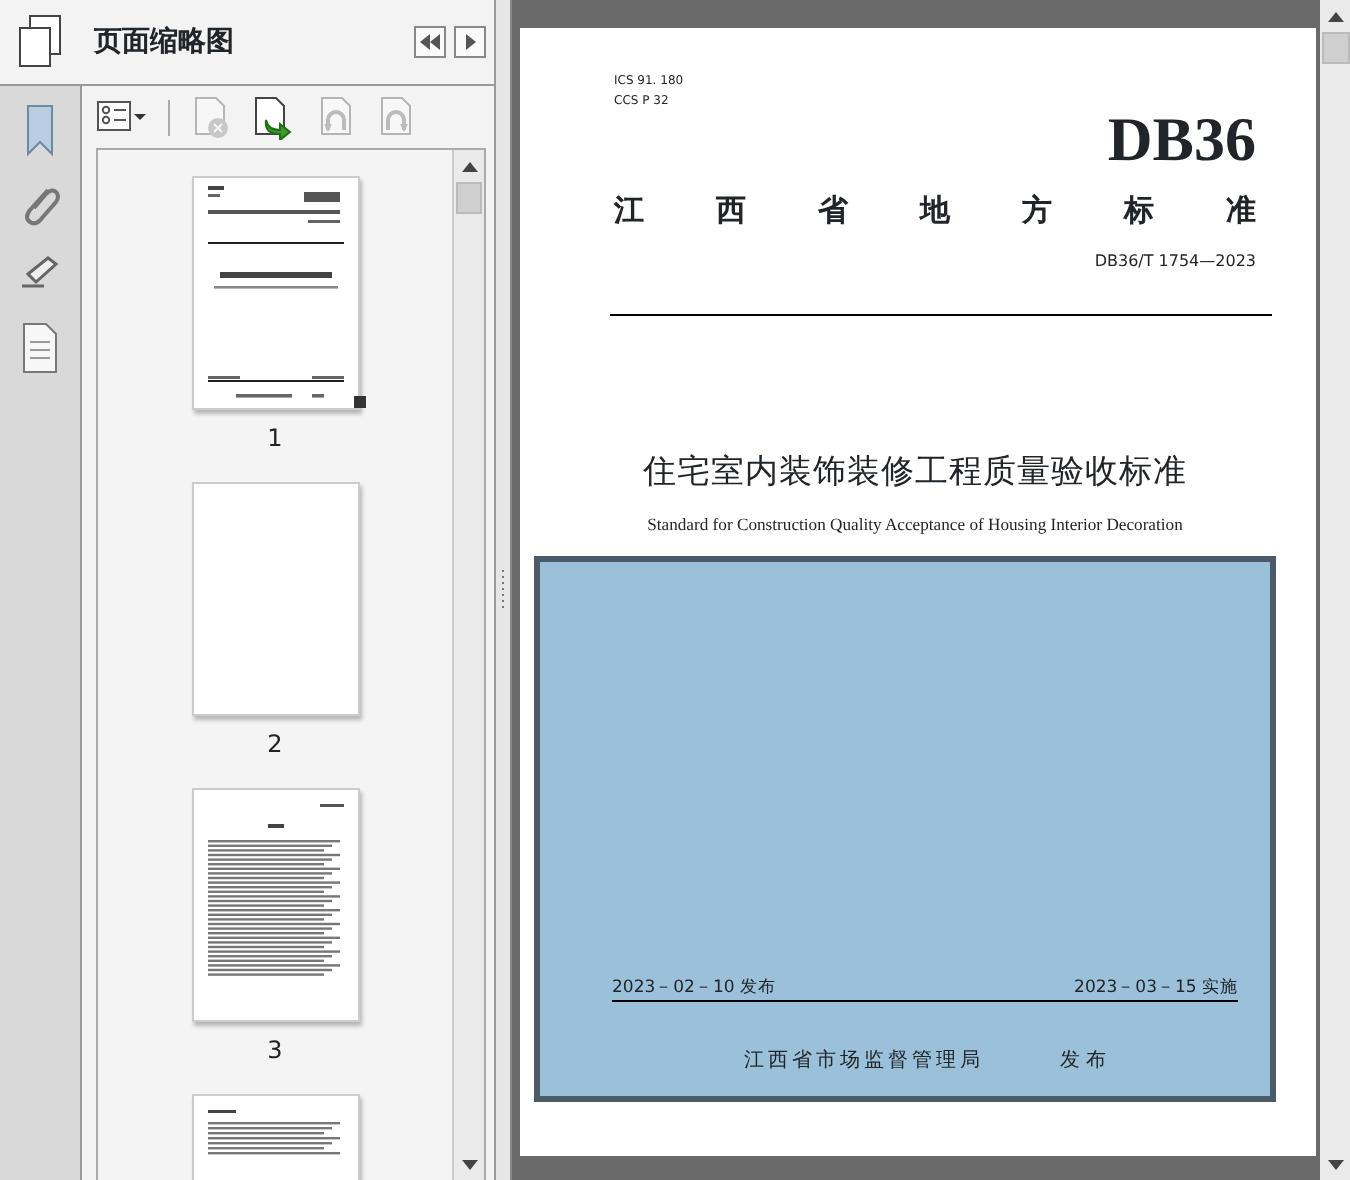  I want to click on page-number: 2, so click(275, 745).